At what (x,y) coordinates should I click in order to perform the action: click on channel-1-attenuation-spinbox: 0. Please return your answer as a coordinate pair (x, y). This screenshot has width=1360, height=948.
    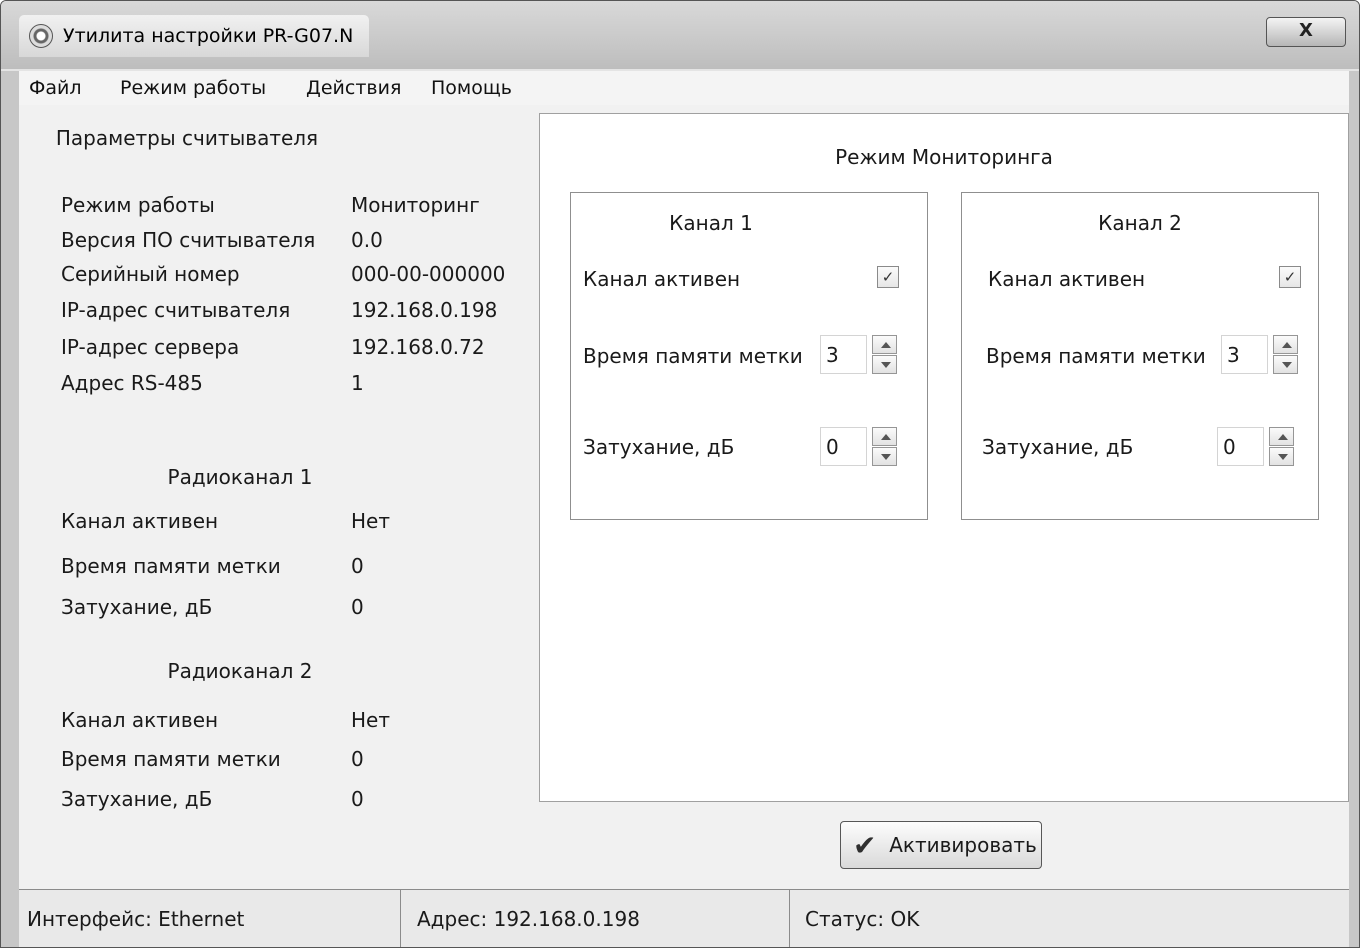
    Looking at the image, I should click on (859, 446).